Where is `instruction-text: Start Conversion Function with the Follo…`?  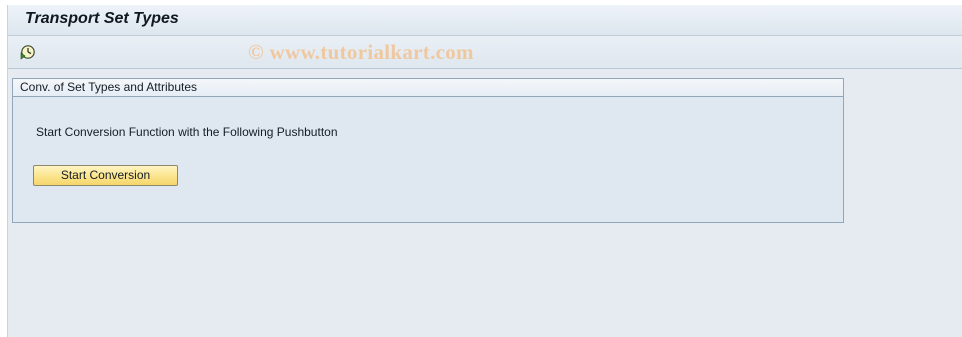 instruction-text: Start Conversion Function with the Follo… is located at coordinates (187, 132).